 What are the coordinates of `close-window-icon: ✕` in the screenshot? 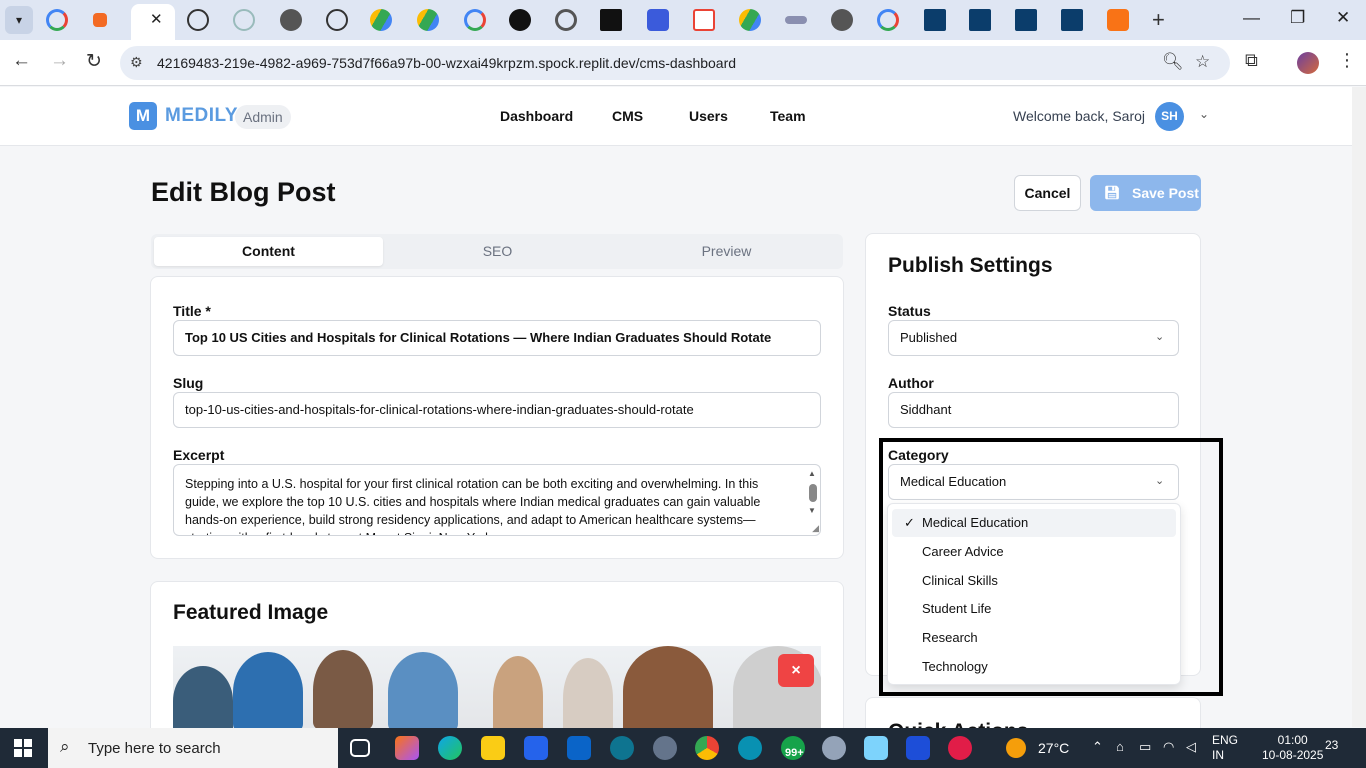 It's located at (1343, 18).